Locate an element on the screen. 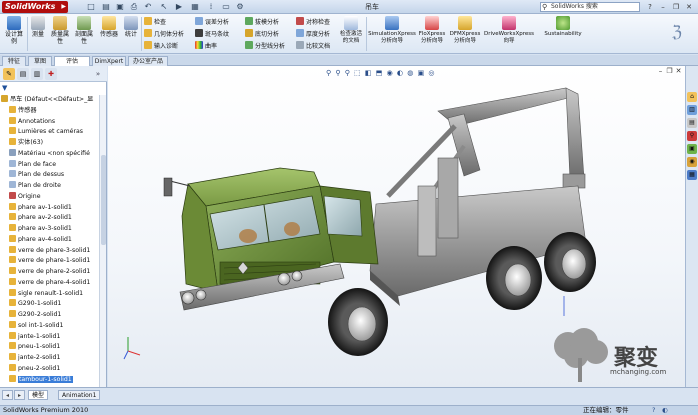 The image size is (698, 415). tree-item: Plan de face is located at coordinates (50, 165).